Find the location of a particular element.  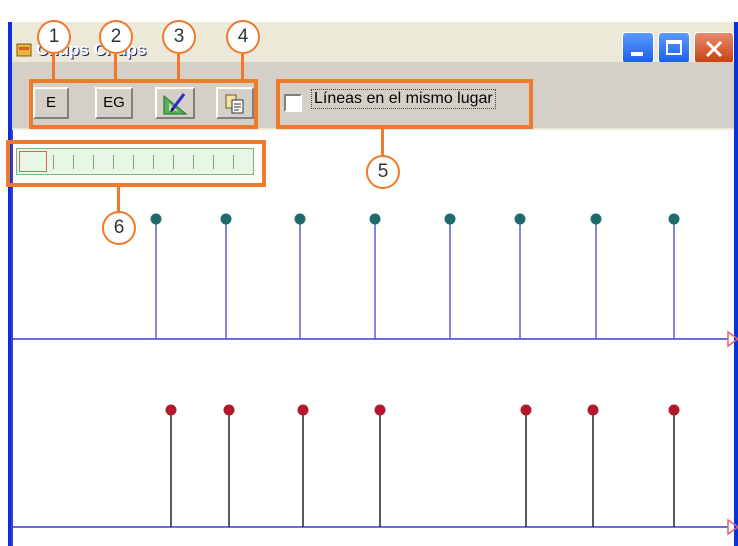

toolbar-buttons-highlight is located at coordinates (143, 104).